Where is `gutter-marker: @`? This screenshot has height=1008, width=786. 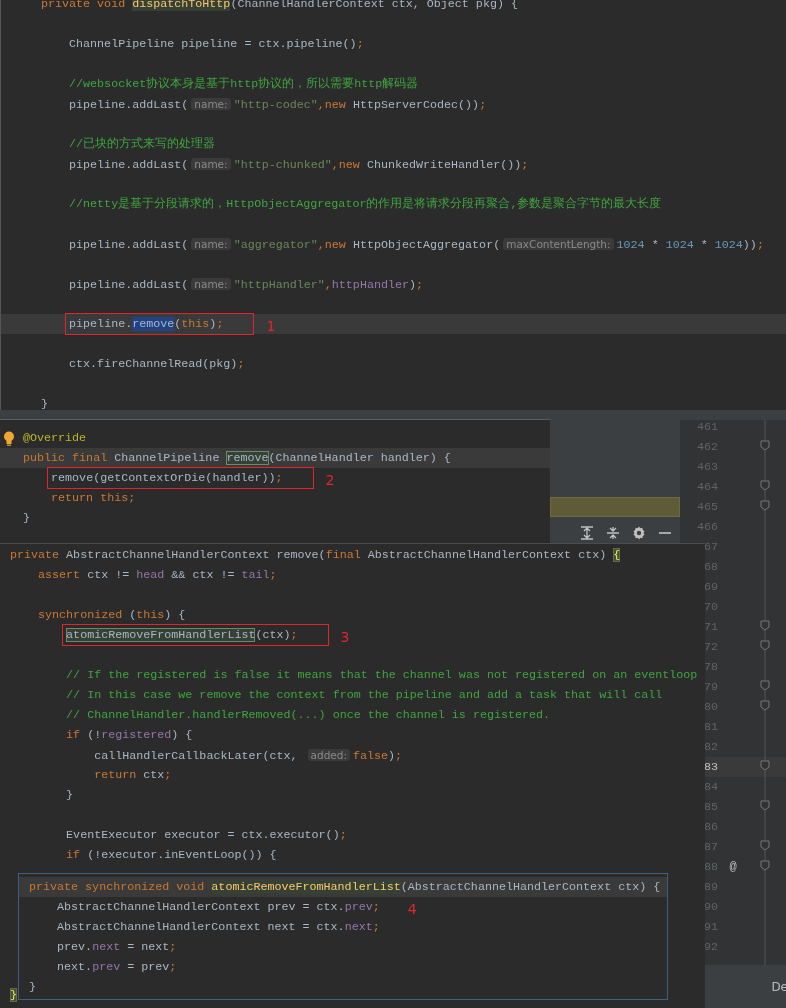 gutter-marker: @ is located at coordinates (733, 867).